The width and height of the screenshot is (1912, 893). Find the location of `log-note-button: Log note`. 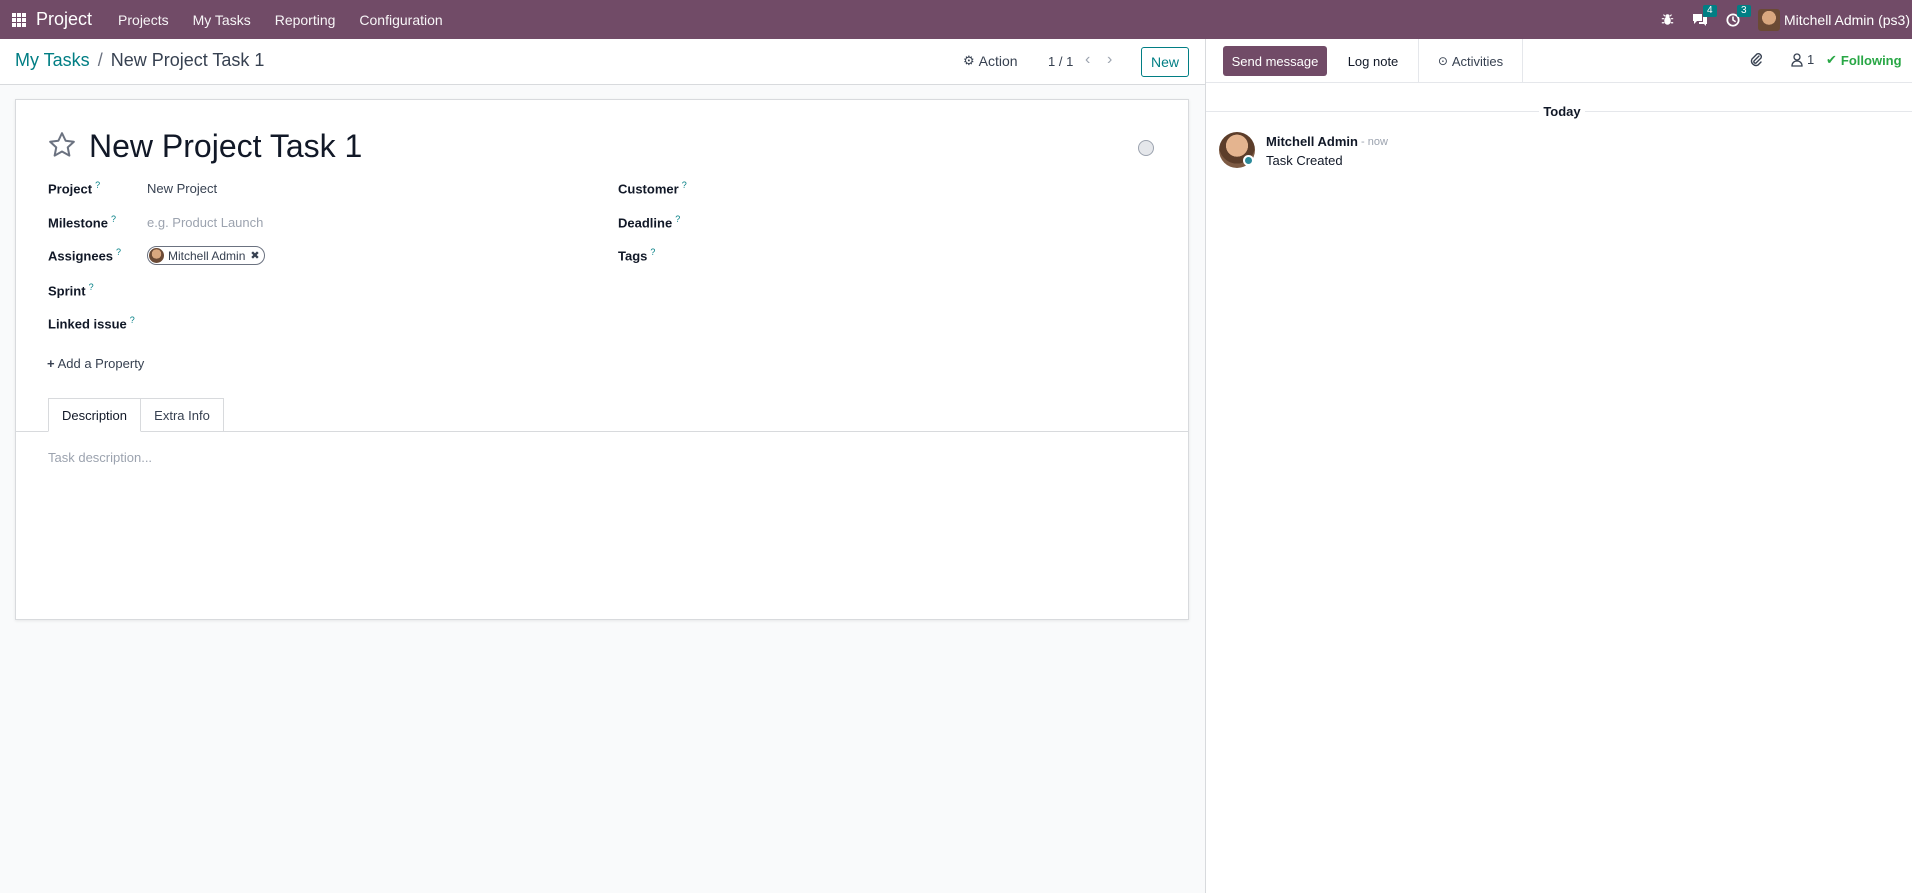

log-note-button: Log note is located at coordinates (1373, 61).